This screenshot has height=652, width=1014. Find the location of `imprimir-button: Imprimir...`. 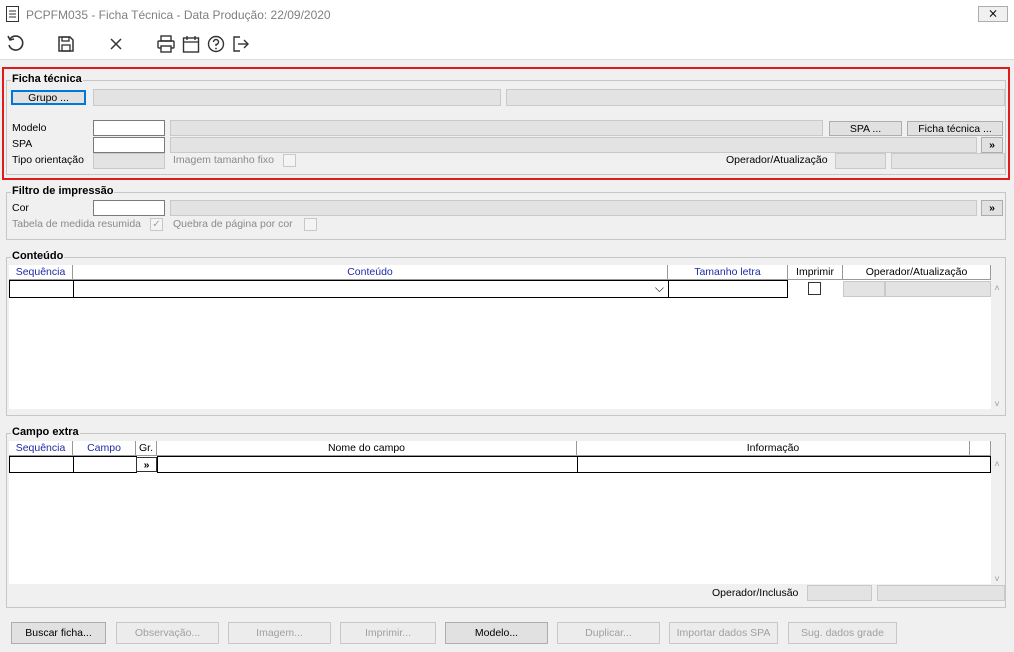

imprimir-button: Imprimir... is located at coordinates (388, 633).